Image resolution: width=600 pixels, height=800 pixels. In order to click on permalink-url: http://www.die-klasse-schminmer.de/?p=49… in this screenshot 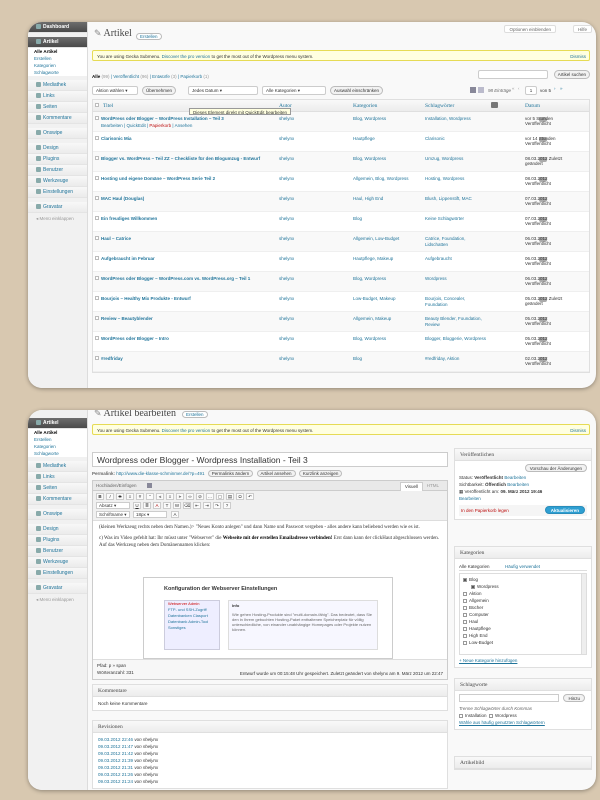, I will do `click(160, 473)`.